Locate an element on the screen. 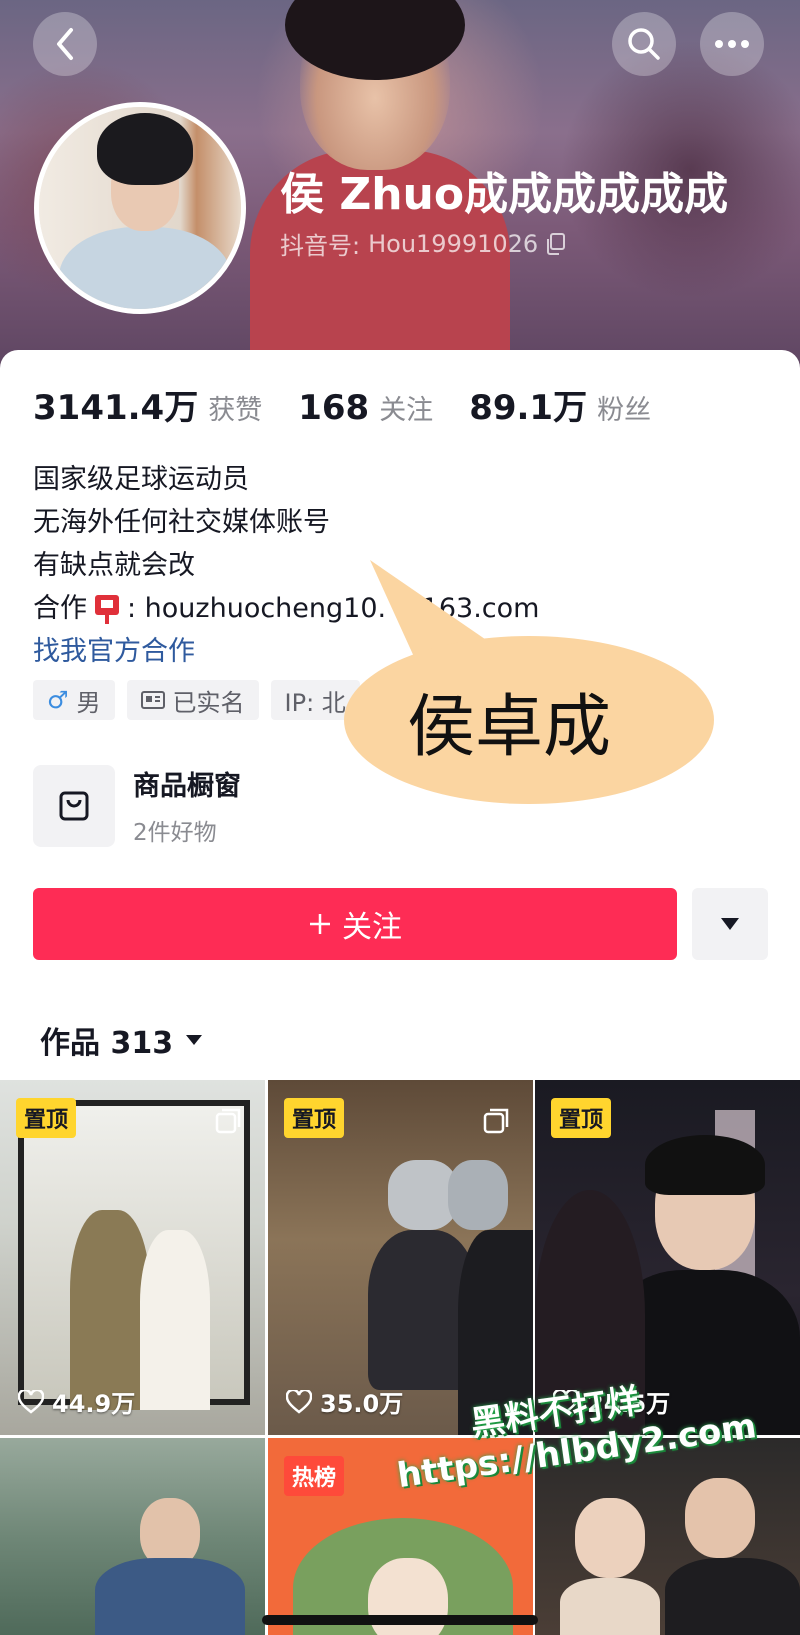 The image size is (800, 1635). home-indicator is located at coordinates (400, 1620).